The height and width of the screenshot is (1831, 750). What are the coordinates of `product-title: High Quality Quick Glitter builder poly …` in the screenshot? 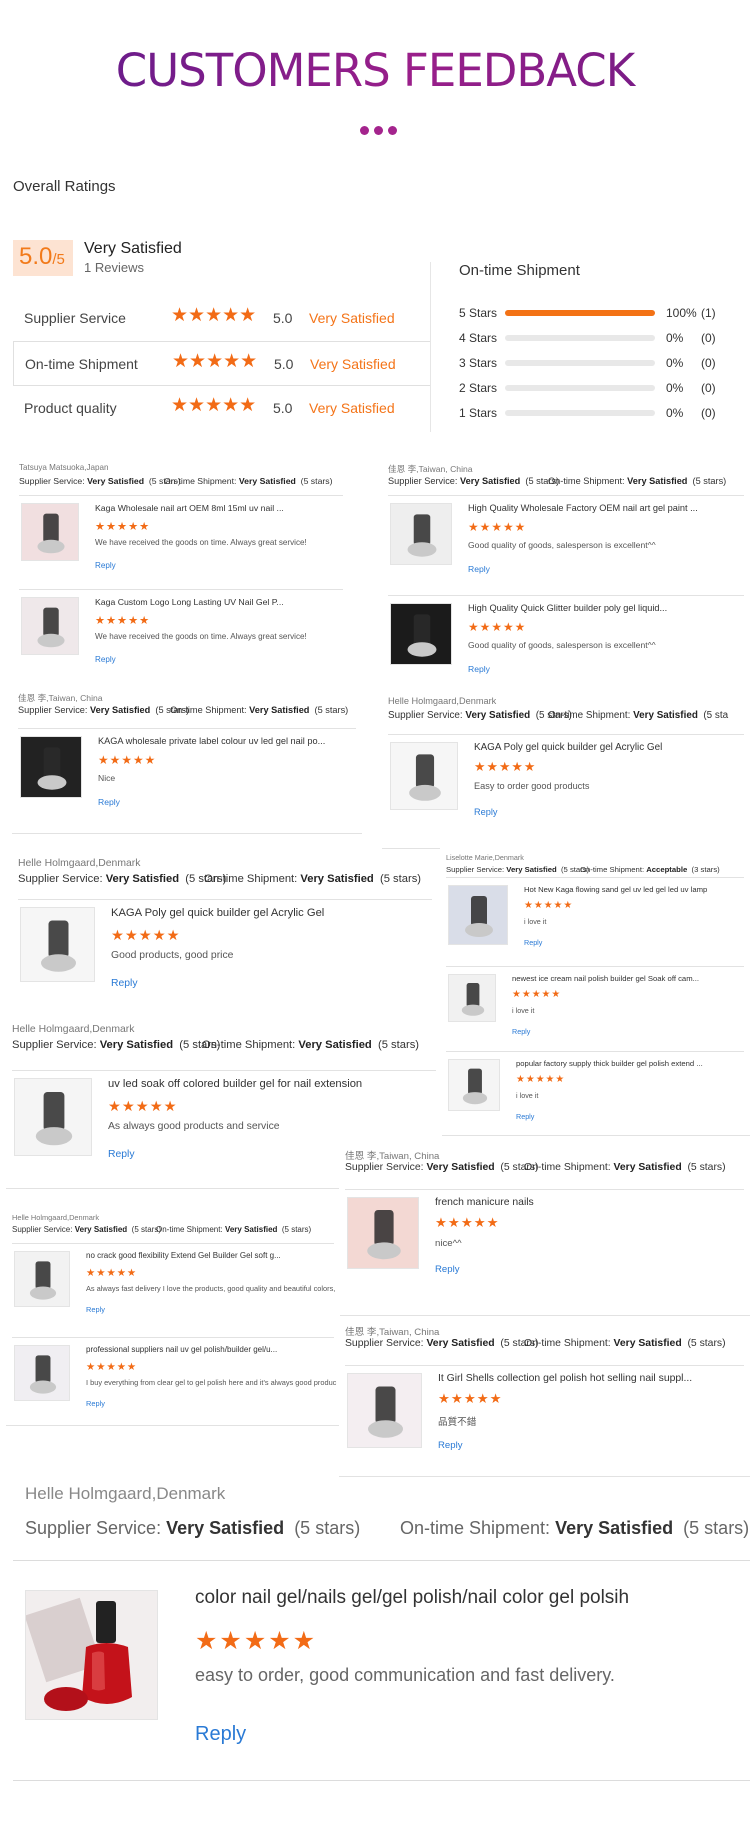 It's located at (607, 608).